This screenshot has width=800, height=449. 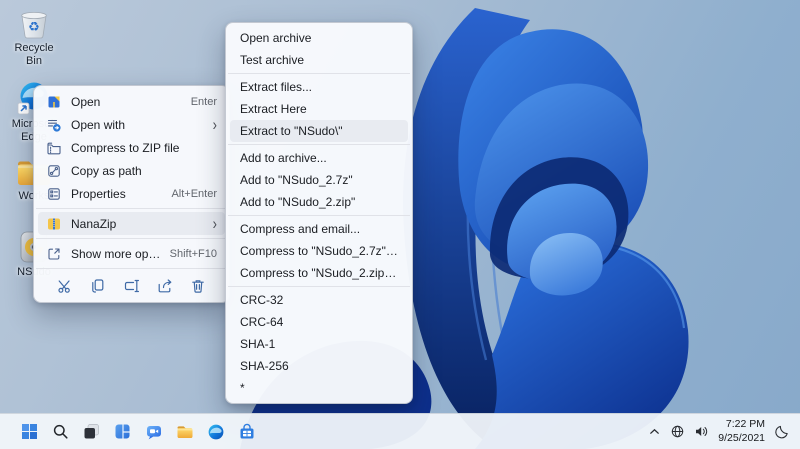 I want to click on start-button, so click(x=29, y=431).